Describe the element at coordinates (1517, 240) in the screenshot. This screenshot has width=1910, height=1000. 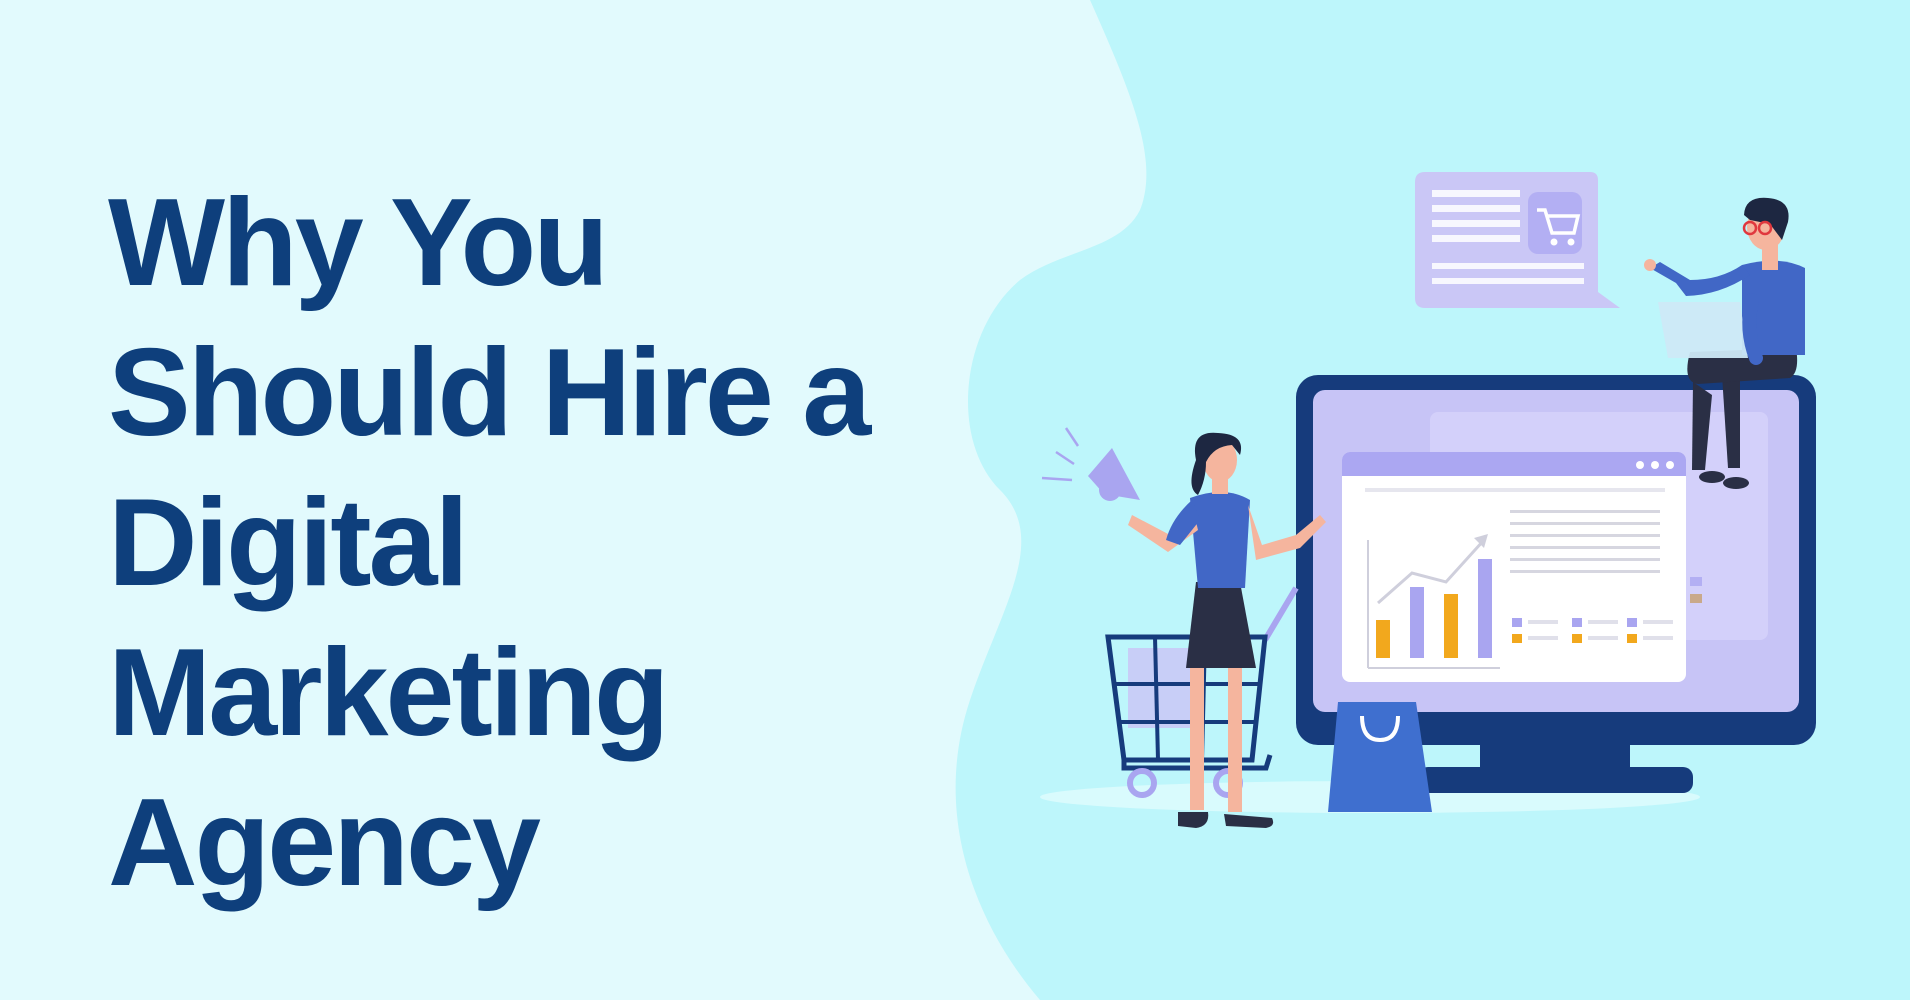
I see `shopping-cart-message-icon` at that location.